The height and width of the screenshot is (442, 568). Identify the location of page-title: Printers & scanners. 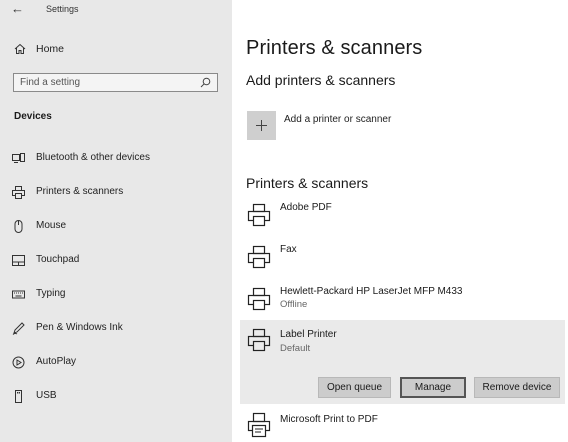
(334, 48).